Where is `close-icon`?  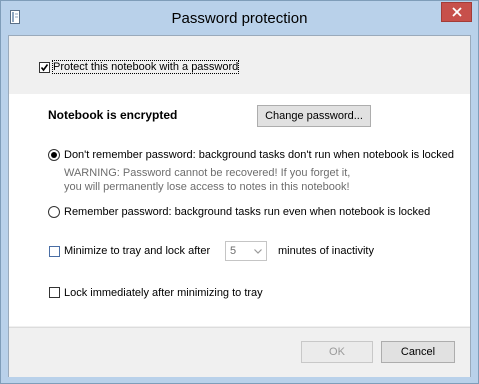 close-icon is located at coordinates (457, 12).